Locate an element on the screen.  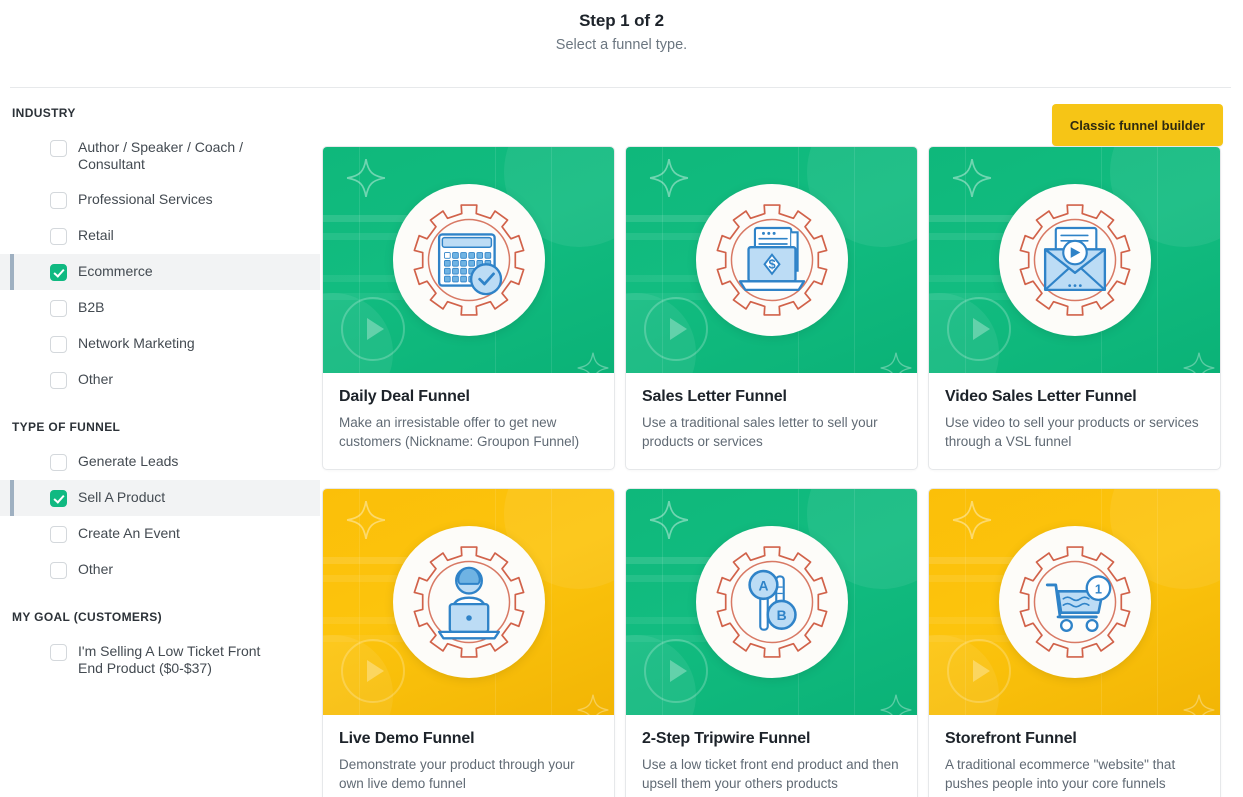
filter-option-label: Professional Services is located at coordinates (145, 199).